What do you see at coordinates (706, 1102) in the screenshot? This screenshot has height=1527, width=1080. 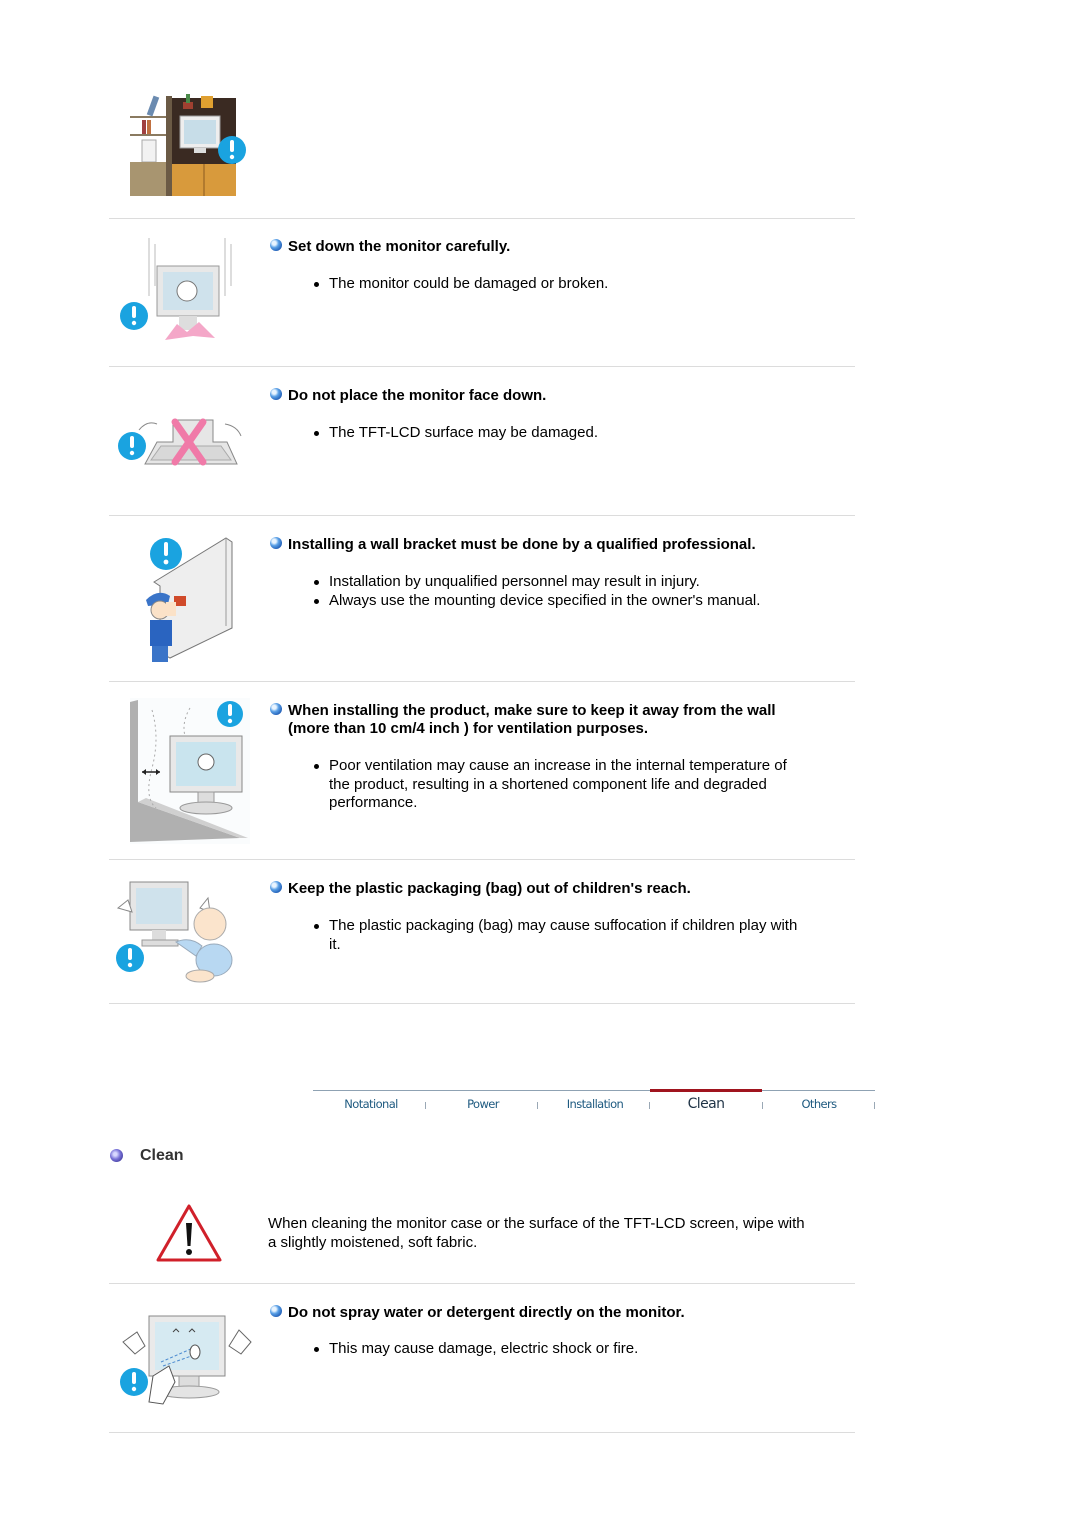 I see `tab-clean: Clean` at bounding box center [706, 1102].